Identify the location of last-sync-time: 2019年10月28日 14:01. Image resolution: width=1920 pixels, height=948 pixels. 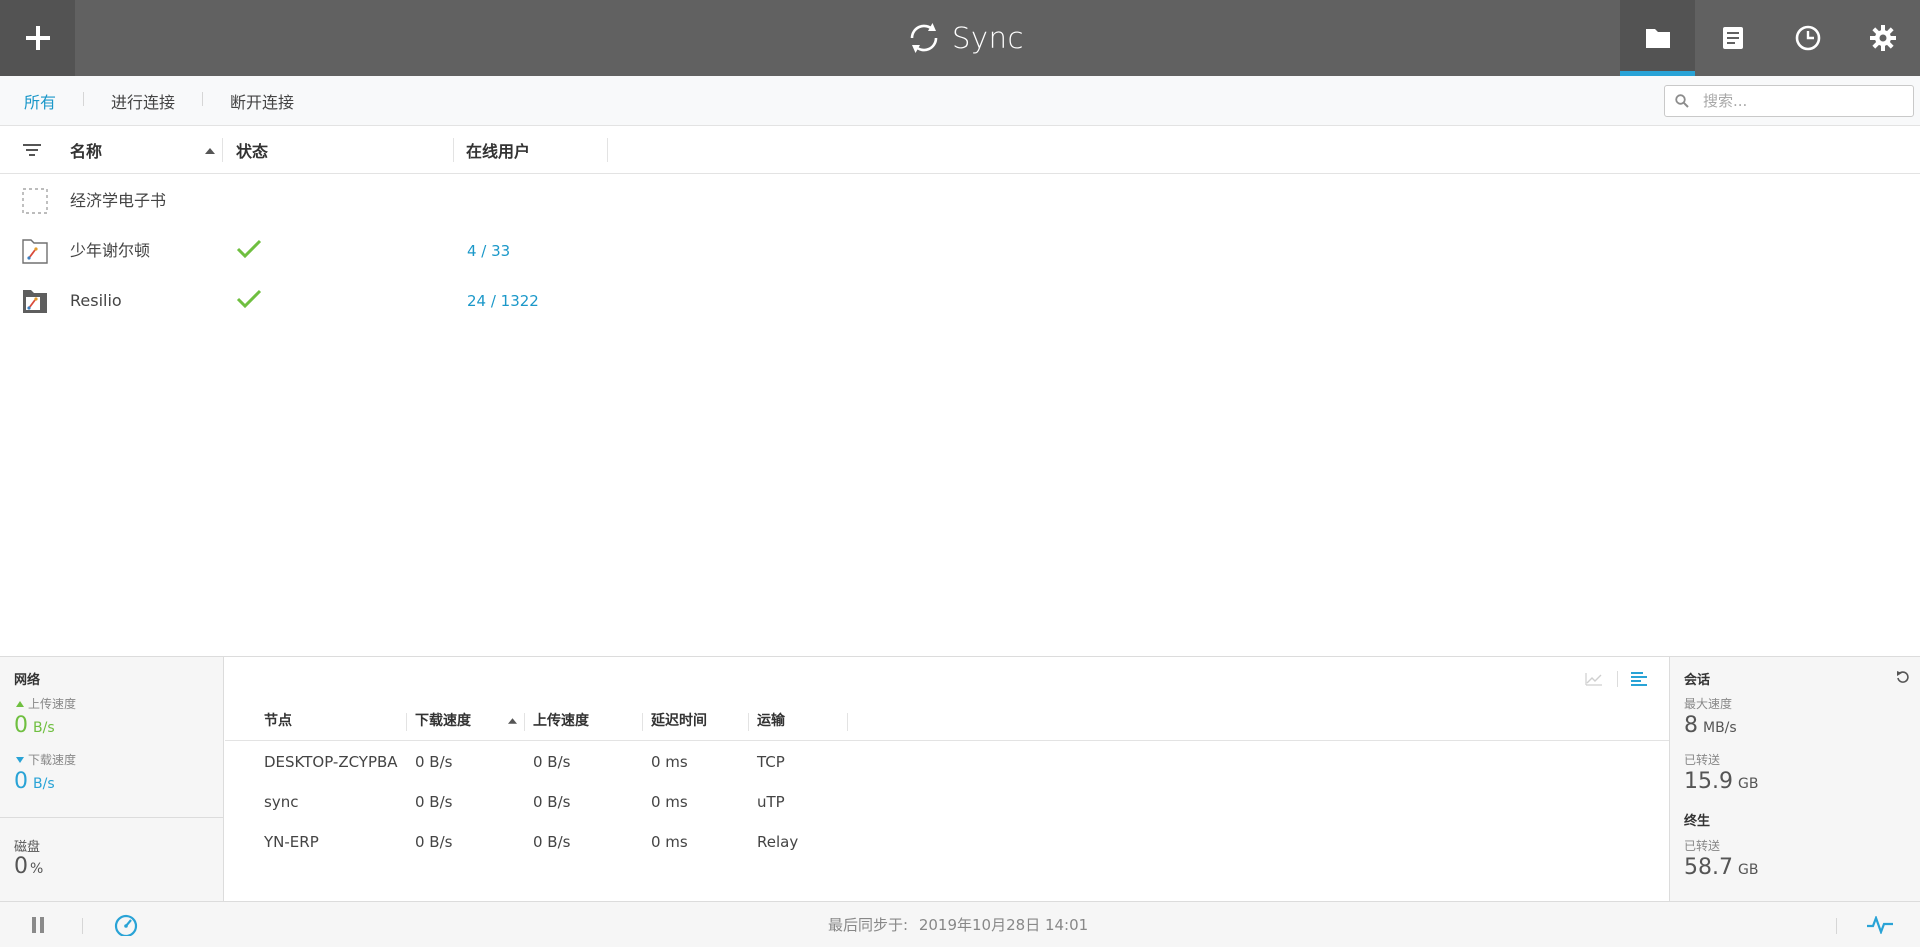
(1003, 925).